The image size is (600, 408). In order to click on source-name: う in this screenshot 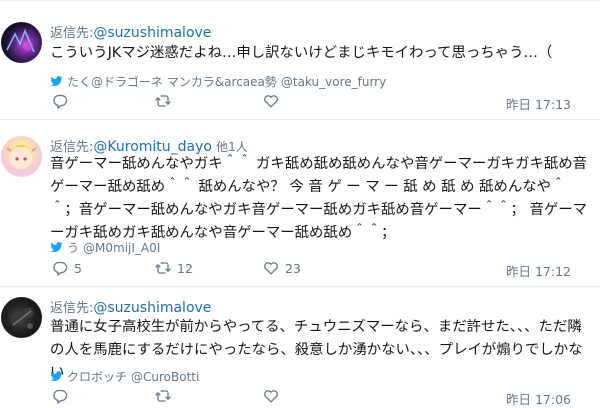, I will do `click(73, 248)`.